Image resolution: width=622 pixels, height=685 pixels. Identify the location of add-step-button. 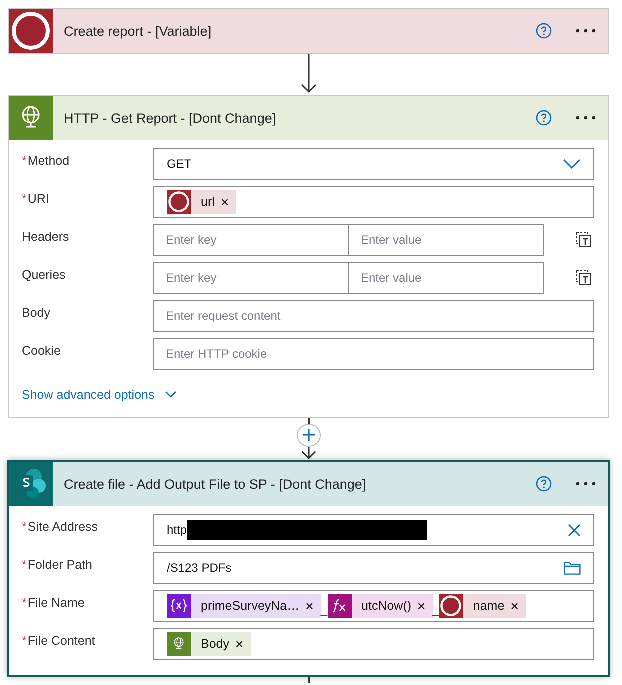
(308, 435).